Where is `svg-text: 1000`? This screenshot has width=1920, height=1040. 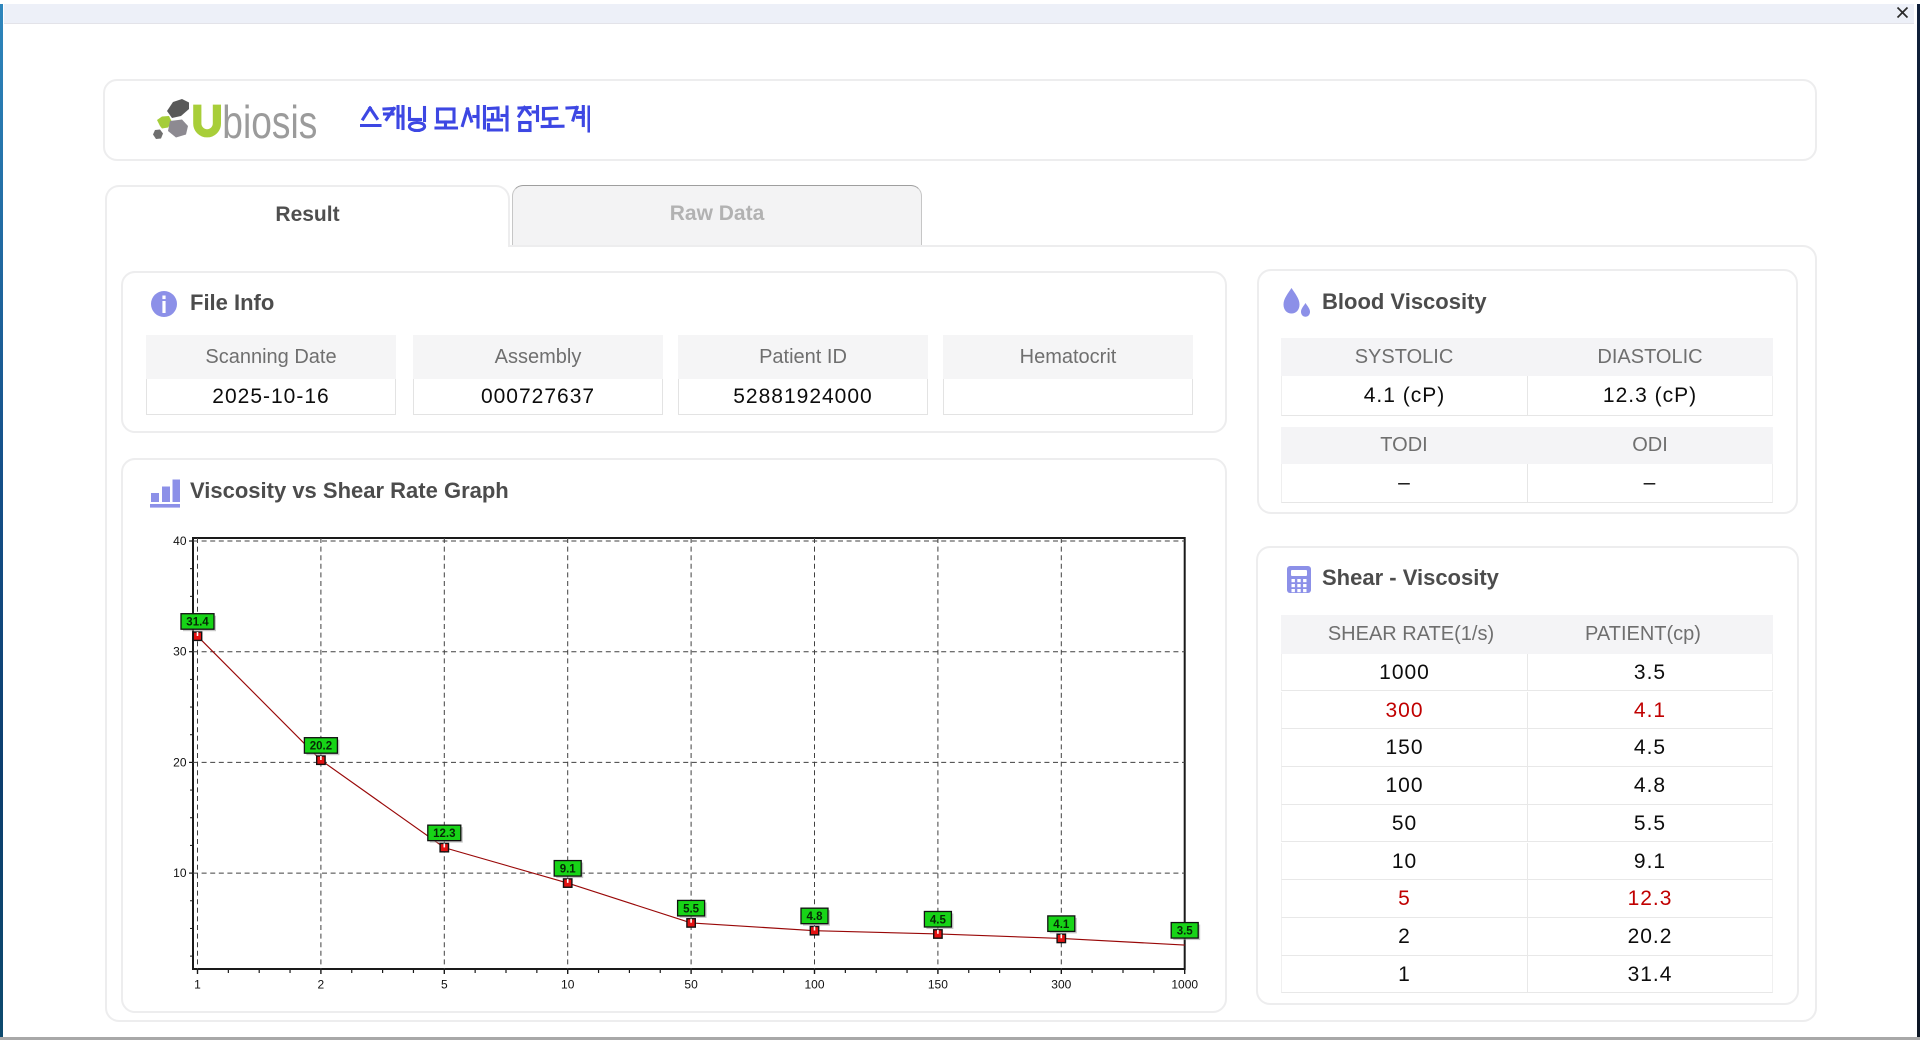
svg-text: 1000 is located at coordinates (1184, 985).